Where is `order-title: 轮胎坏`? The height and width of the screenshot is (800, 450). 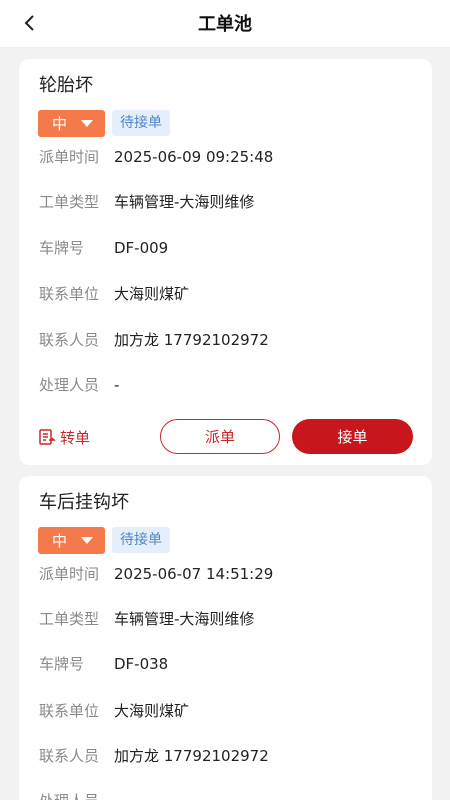
order-title: 轮胎坏 is located at coordinates (66, 85).